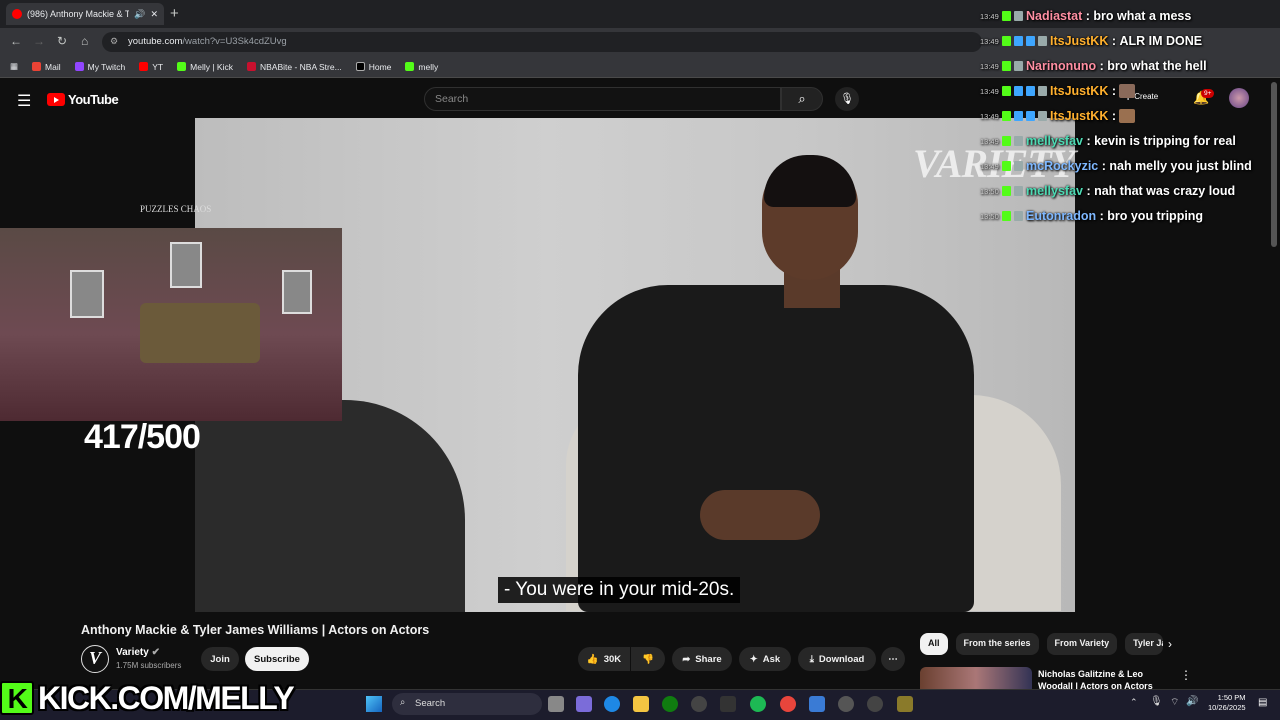 This screenshot has height=720, width=1280. What do you see at coordinates (373, 67) in the screenshot?
I see `bookmark-home: Home` at bounding box center [373, 67].